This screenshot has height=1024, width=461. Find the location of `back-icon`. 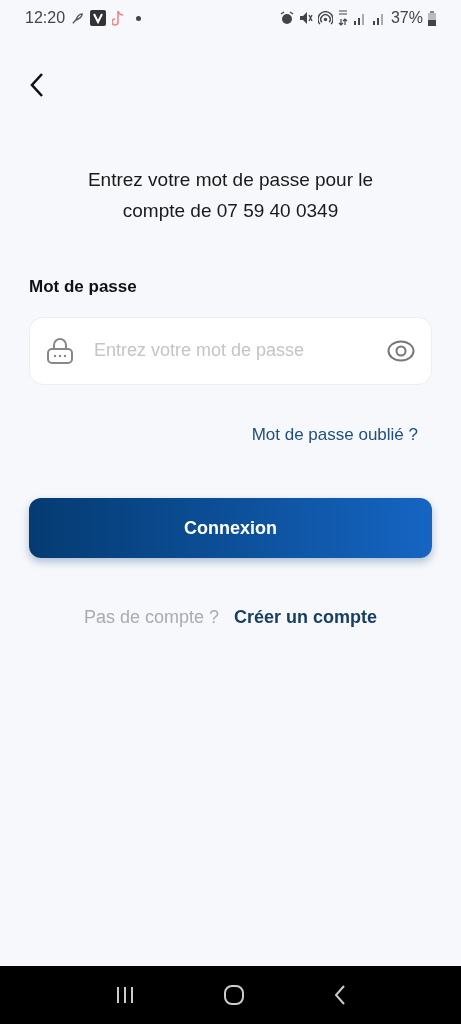

back-icon is located at coordinates (37, 85).